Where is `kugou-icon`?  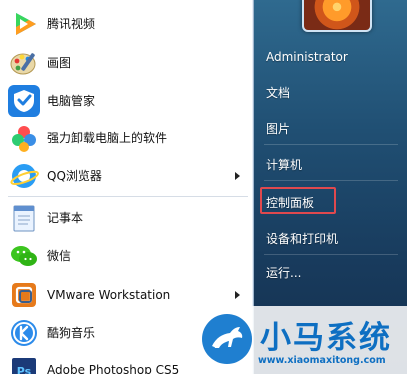
kugou-icon is located at coordinates (24, 333).